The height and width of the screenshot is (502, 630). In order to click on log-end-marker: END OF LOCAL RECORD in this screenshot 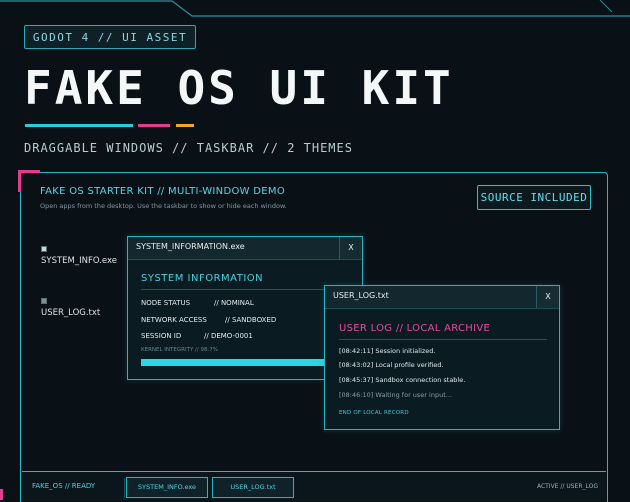, I will do `click(374, 413)`.